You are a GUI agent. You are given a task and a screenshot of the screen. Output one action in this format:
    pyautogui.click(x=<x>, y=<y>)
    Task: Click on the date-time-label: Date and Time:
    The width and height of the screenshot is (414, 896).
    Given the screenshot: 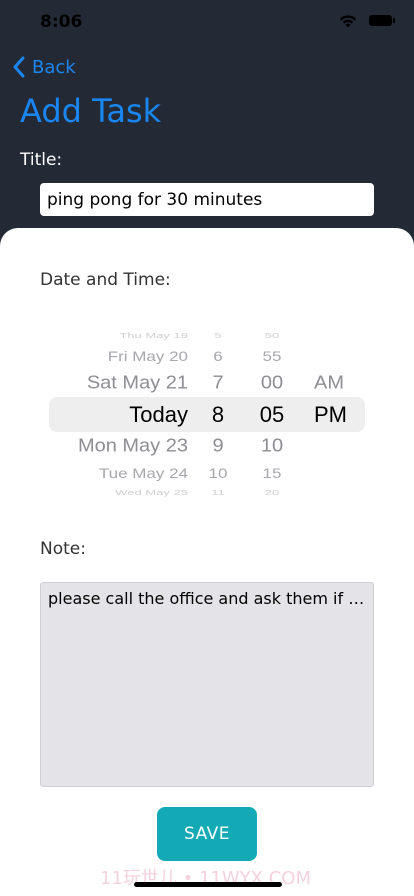 What is the action you would take?
    pyautogui.click(x=105, y=280)
    